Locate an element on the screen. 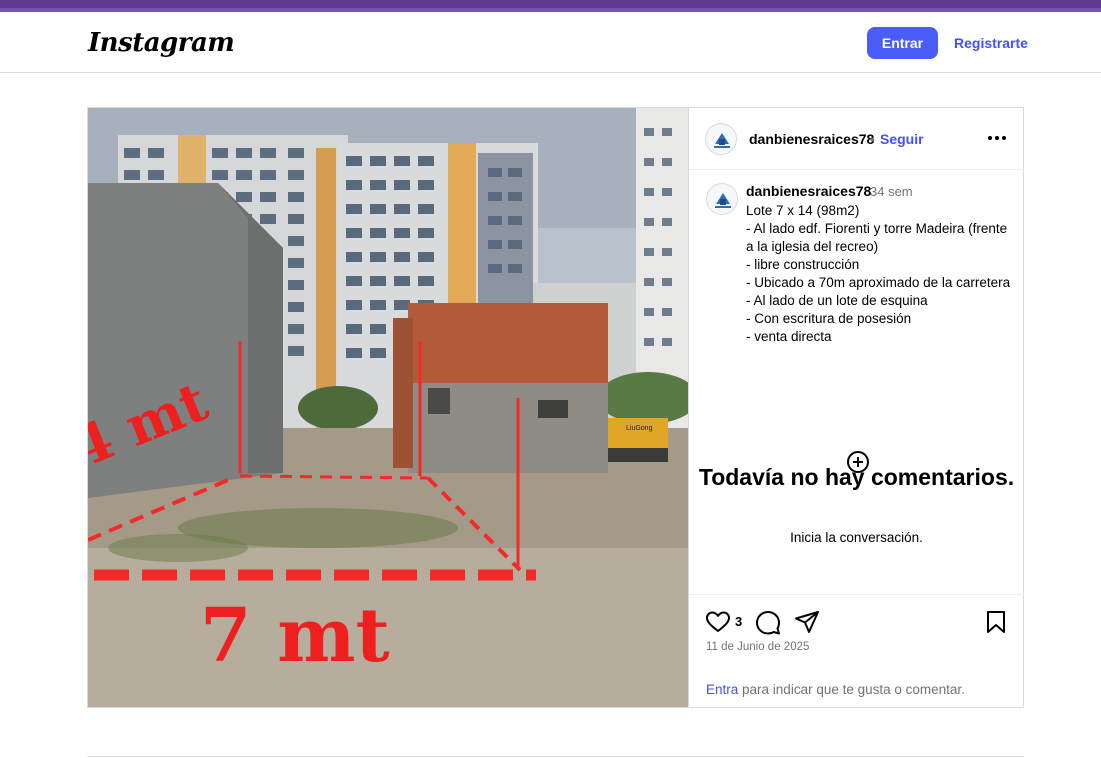 The height and width of the screenshot is (758, 1101). caption-username: danbienesraices78 is located at coordinates (808, 191).